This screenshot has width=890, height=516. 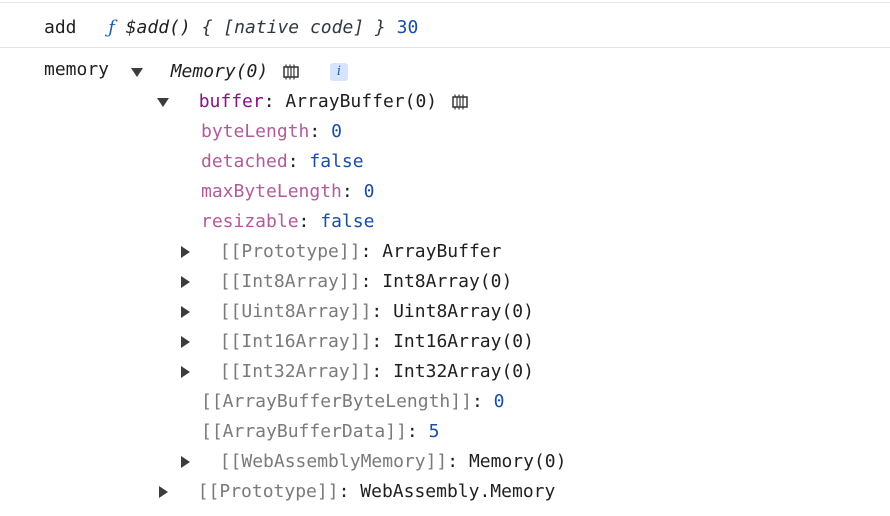 I want to click on variable-name: memory, so click(x=77, y=69).